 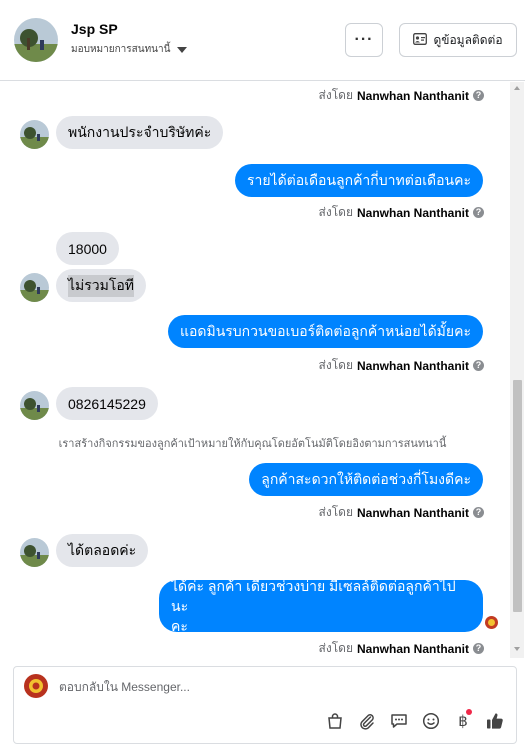 I want to click on outgoing-message: รายได้ต่อเดือนลูกค้ากี่บาทต่อเดือนคะ, so click(x=358, y=180).